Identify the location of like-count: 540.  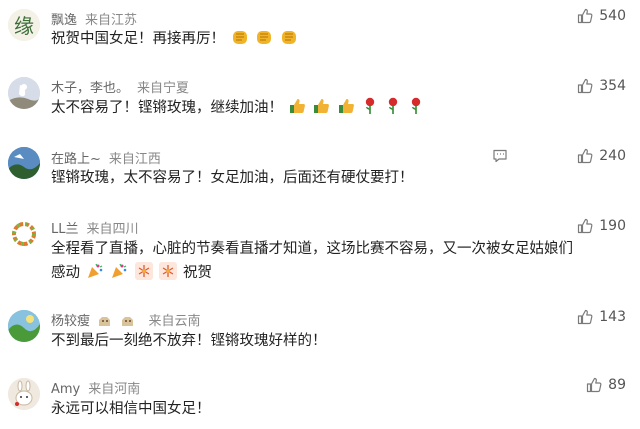
(612, 16).